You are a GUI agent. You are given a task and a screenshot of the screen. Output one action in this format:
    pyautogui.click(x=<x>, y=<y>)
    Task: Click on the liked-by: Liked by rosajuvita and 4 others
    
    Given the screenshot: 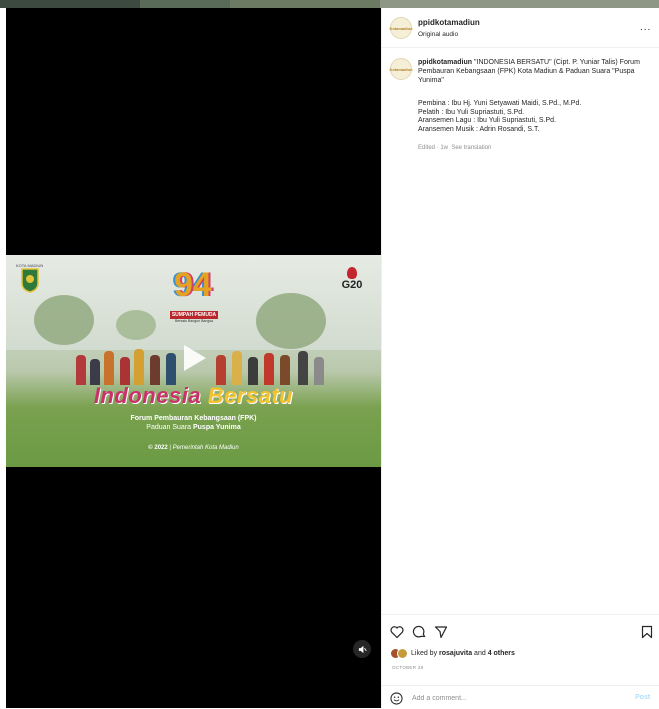 What is the action you would take?
    pyautogui.click(x=452, y=653)
    